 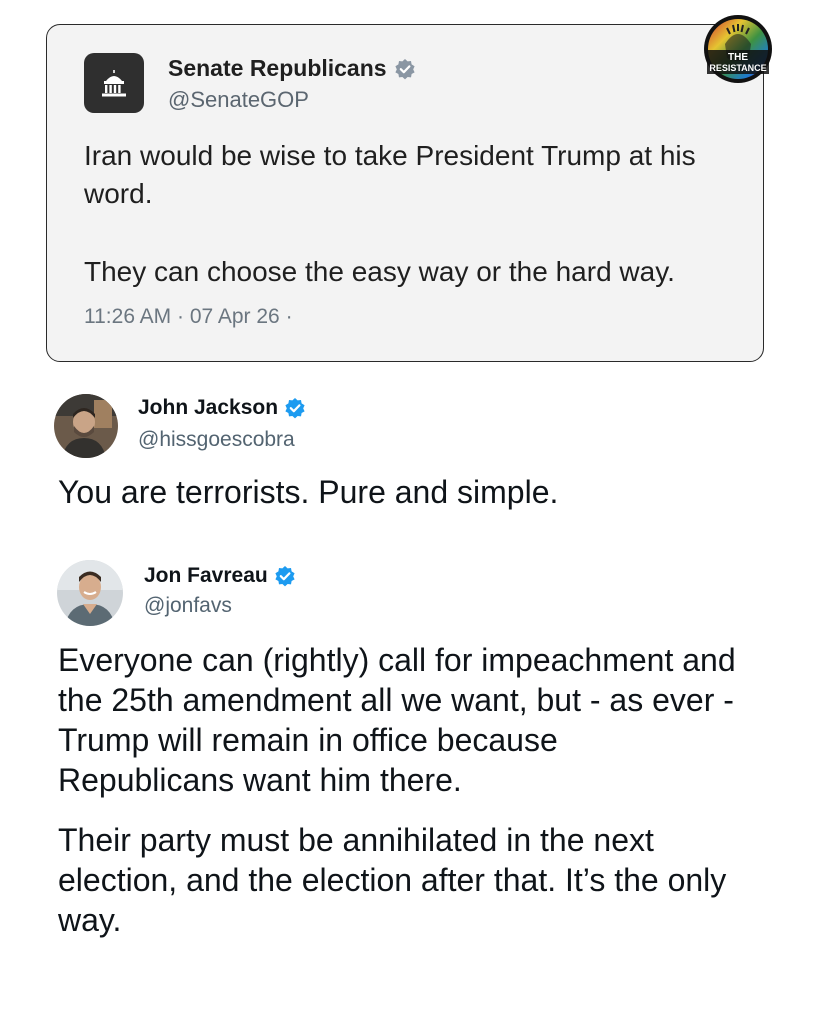 I want to click on logo-text-resistance: RESISTANCE, so click(x=737, y=68).